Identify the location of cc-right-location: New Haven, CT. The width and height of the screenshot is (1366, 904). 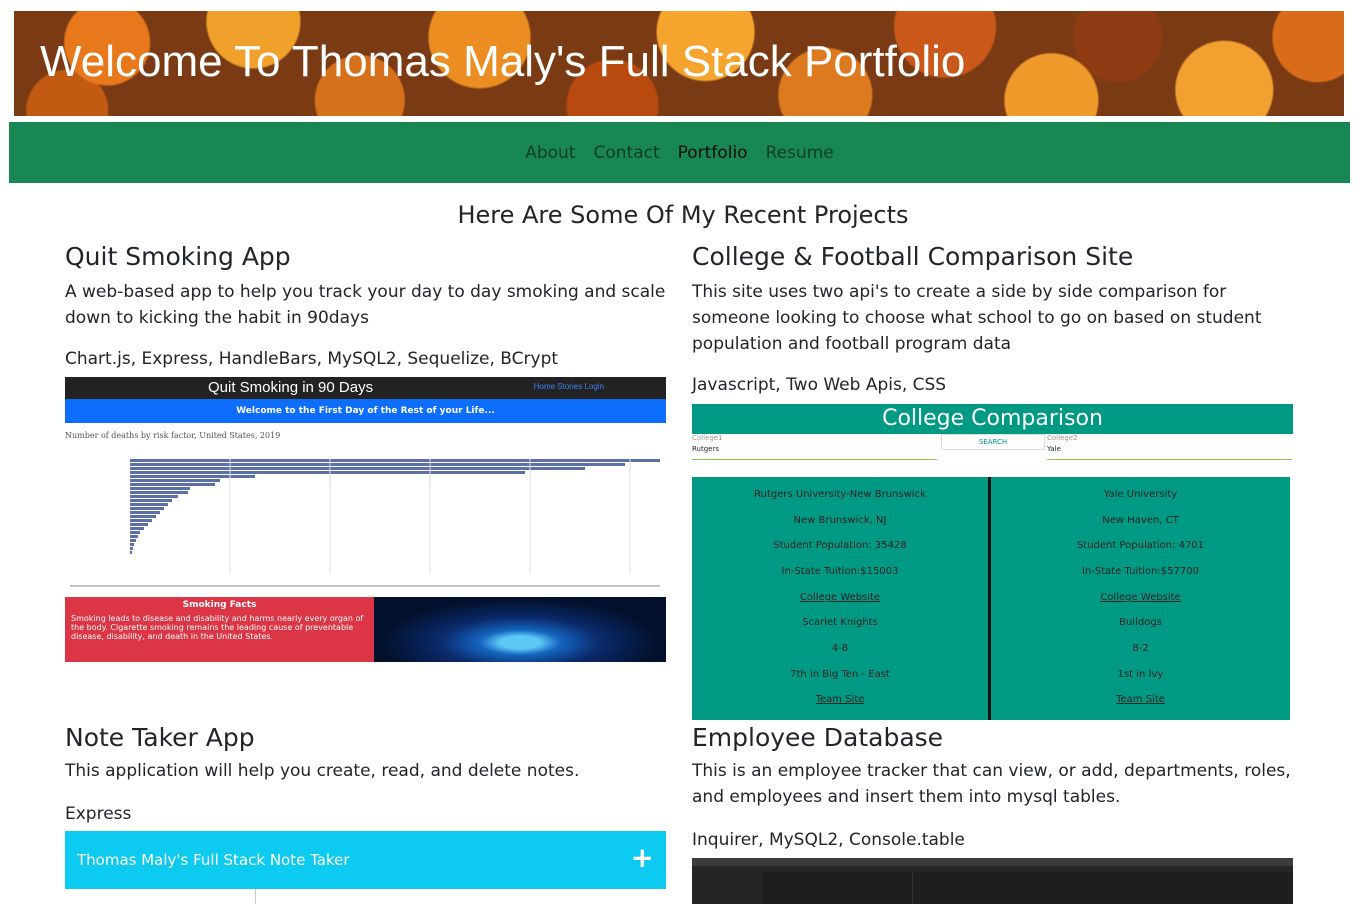
(1140, 520).